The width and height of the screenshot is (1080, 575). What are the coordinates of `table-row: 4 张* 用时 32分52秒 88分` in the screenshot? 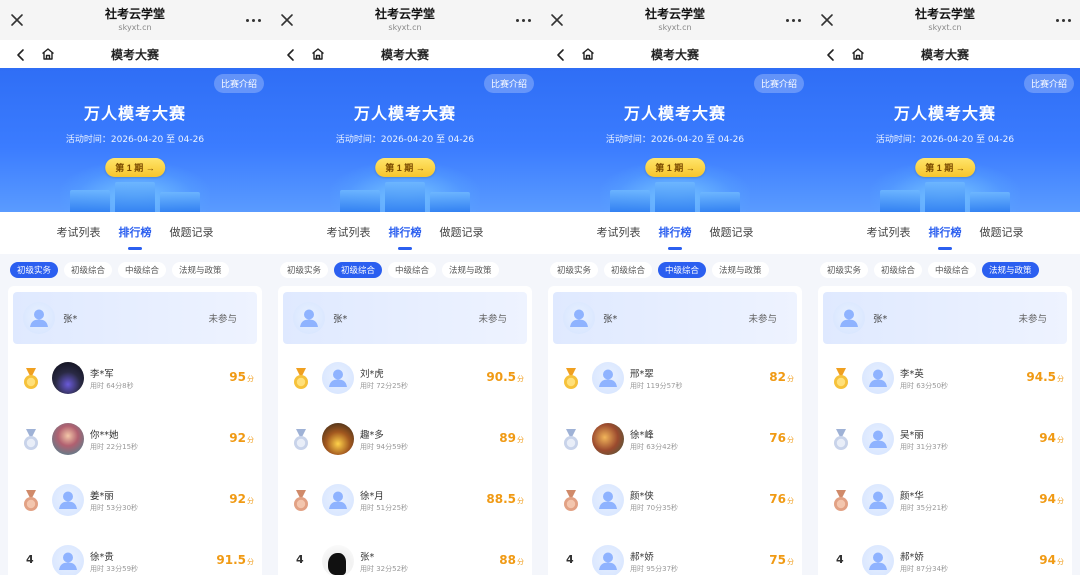 It's located at (405, 553).